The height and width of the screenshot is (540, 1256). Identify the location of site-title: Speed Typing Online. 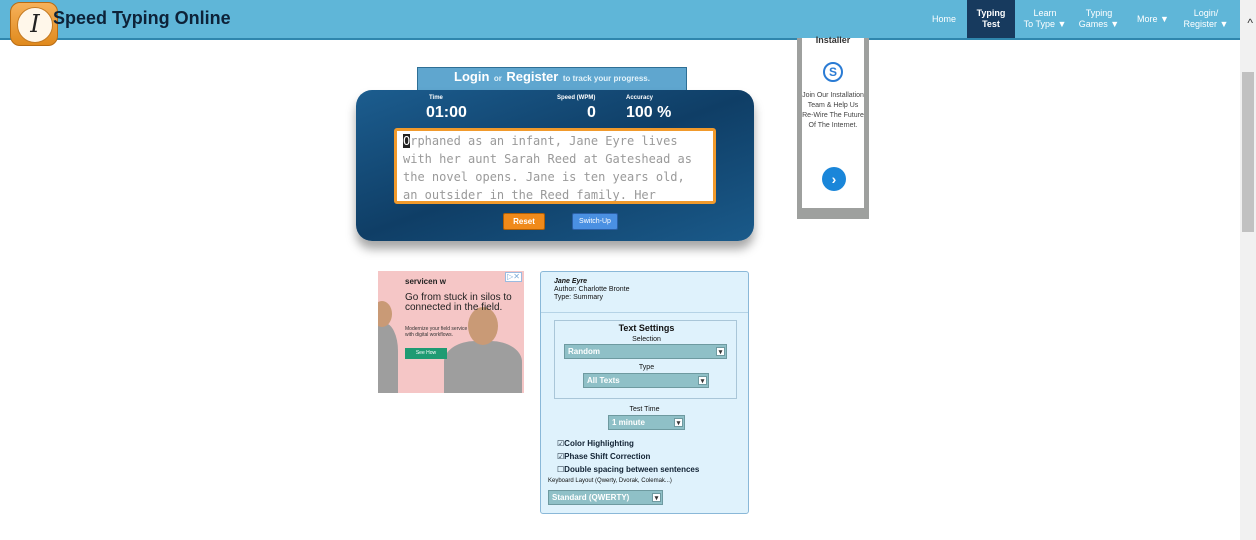
(142, 18).